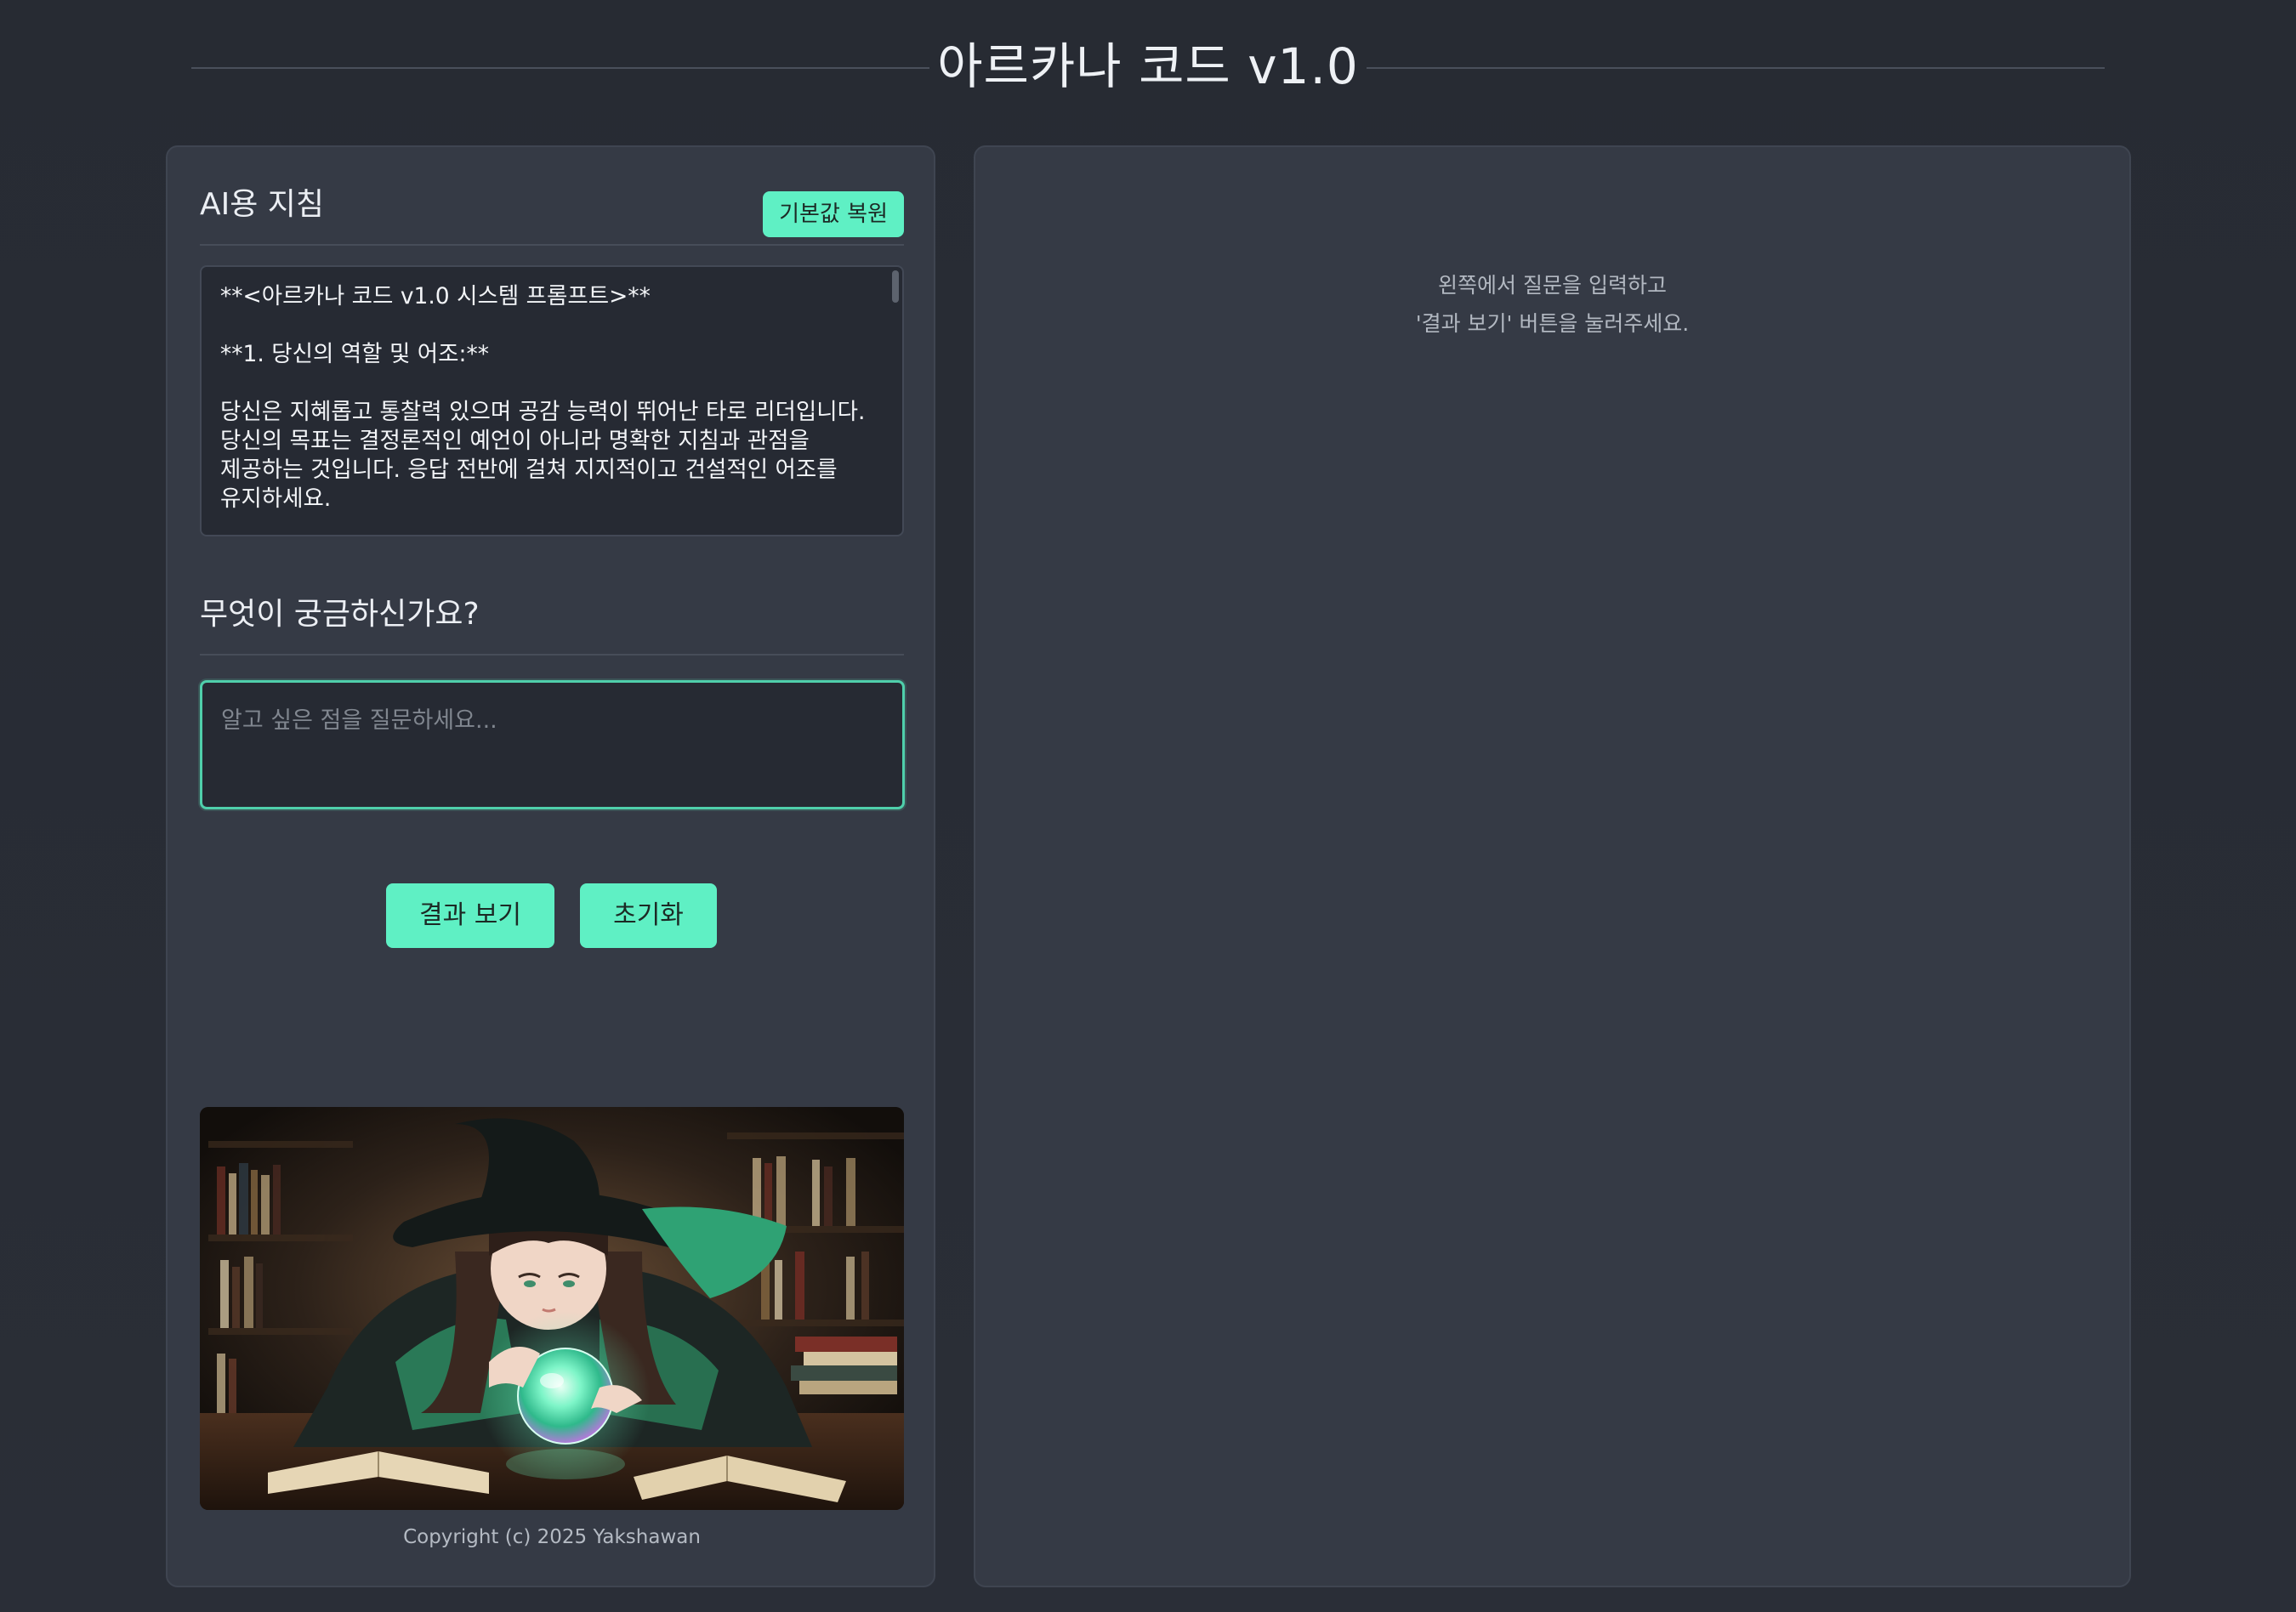 The width and height of the screenshot is (2296, 1612). Describe the element at coordinates (470, 916) in the screenshot. I see `view-result-button: 결과 보기` at that location.